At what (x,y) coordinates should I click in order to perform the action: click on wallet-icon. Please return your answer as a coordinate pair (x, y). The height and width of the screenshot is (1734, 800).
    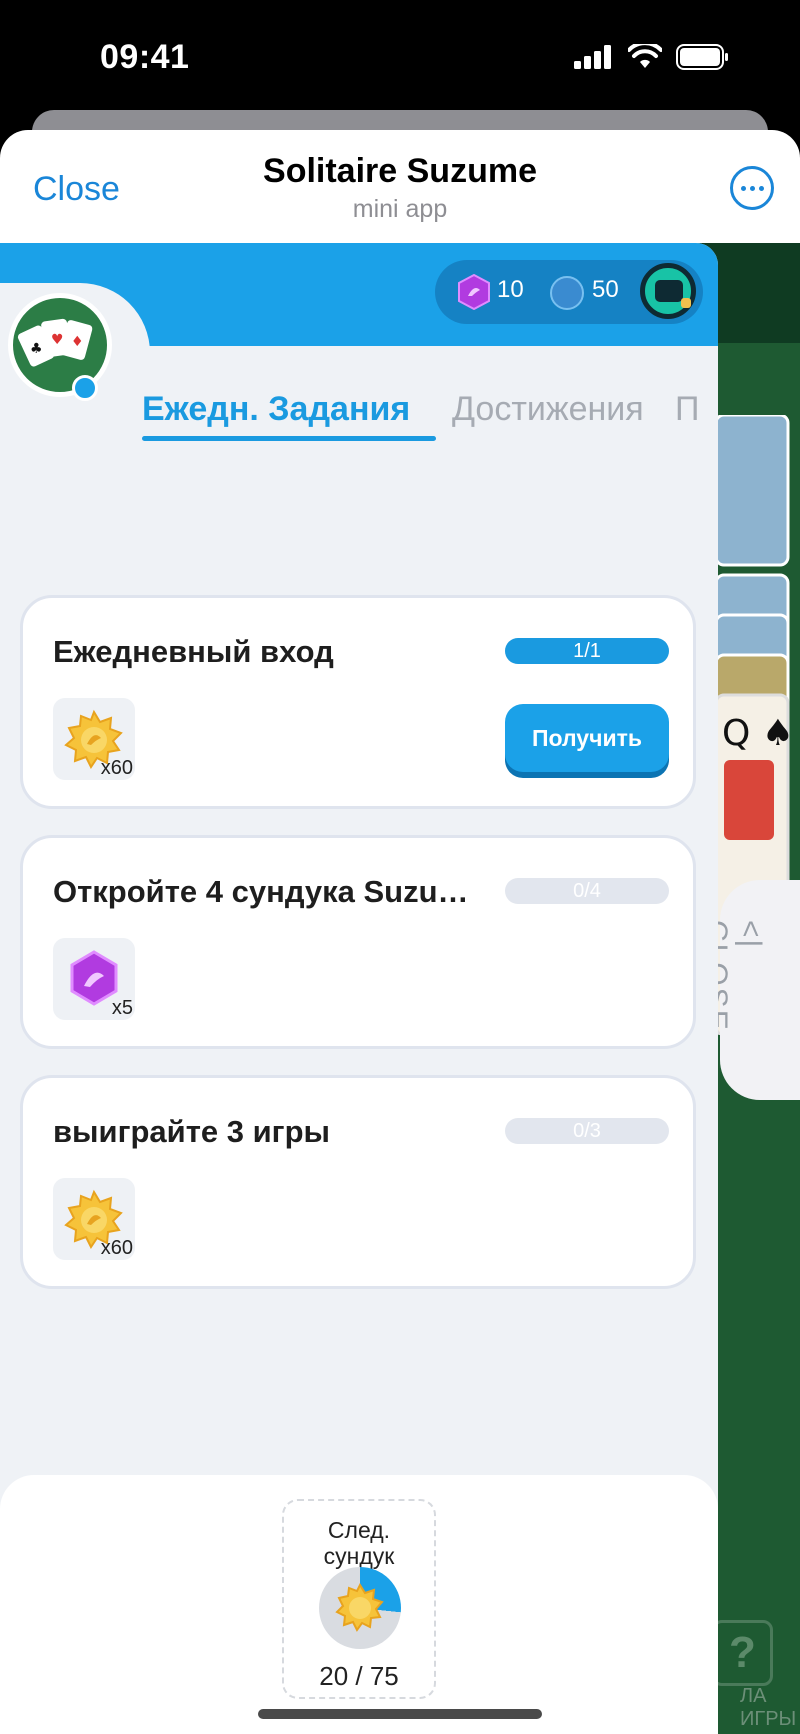
    Looking at the image, I should click on (673, 294).